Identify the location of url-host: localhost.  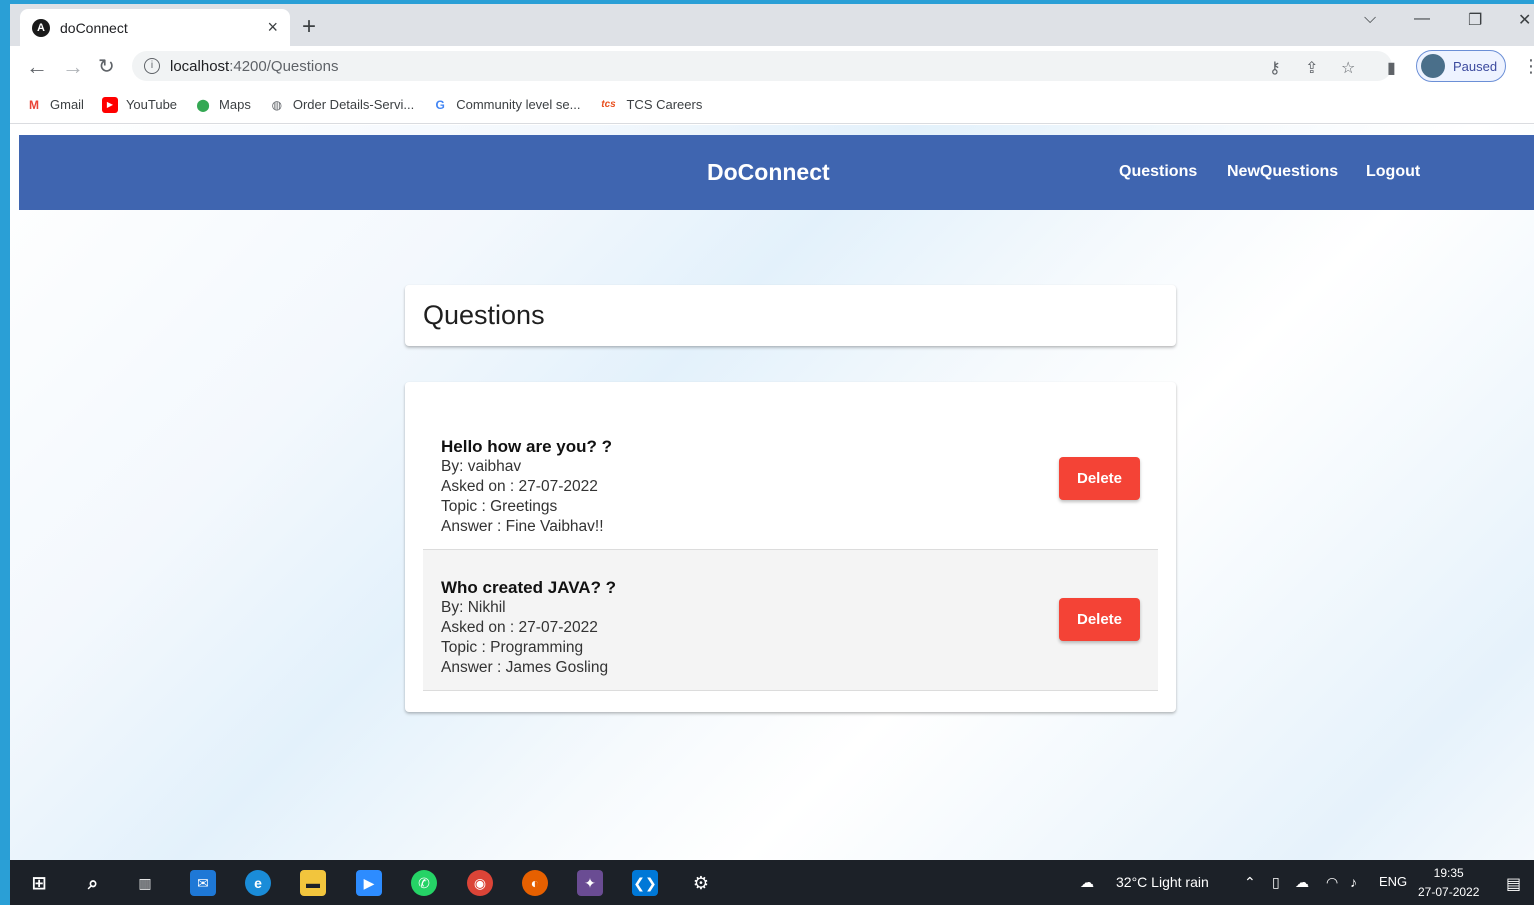
(200, 66).